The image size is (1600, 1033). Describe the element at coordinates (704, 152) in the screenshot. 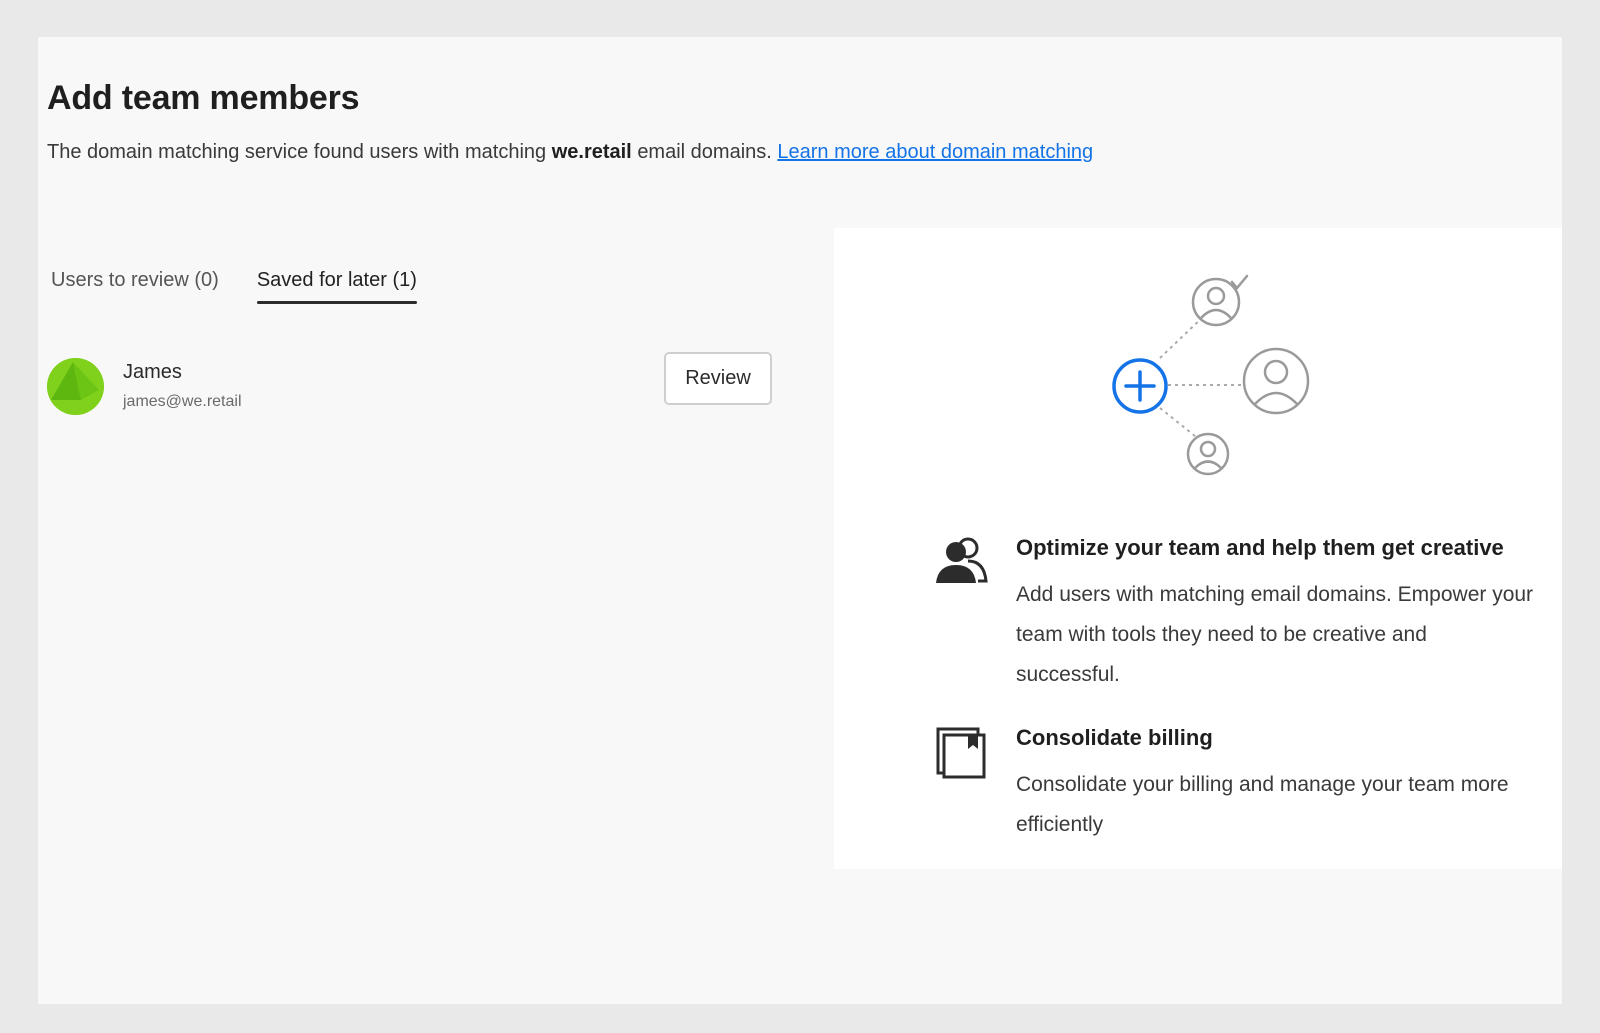

I see `subtitle-suffix: email domains.` at that location.